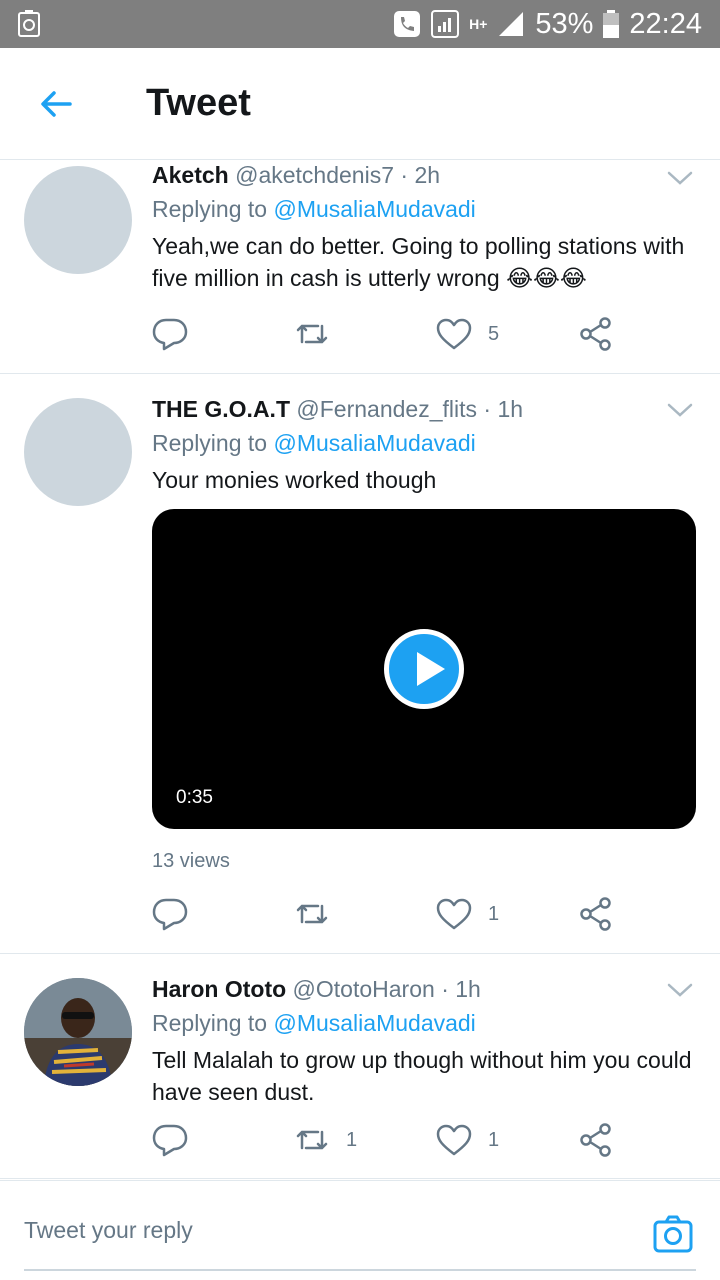 Image resolution: width=720 pixels, height=1280 pixels. I want to click on video-duration: 0:35, so click(194, 797).